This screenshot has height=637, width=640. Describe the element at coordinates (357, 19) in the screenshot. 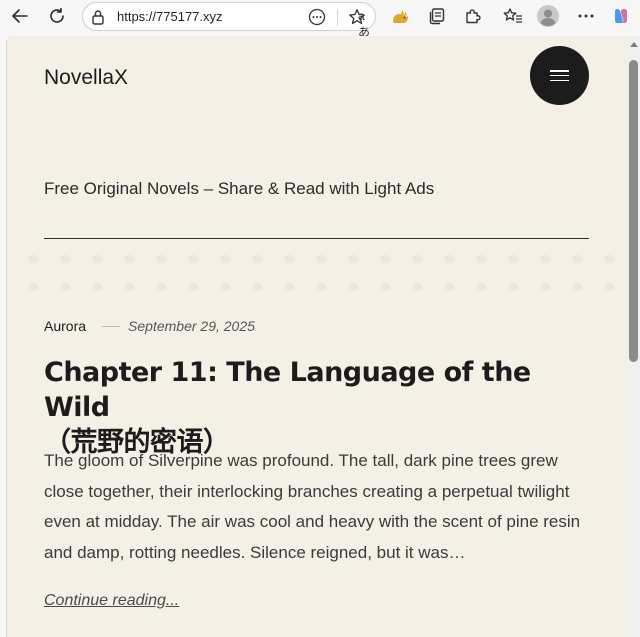

I see `favorite-star-icon` at that location.